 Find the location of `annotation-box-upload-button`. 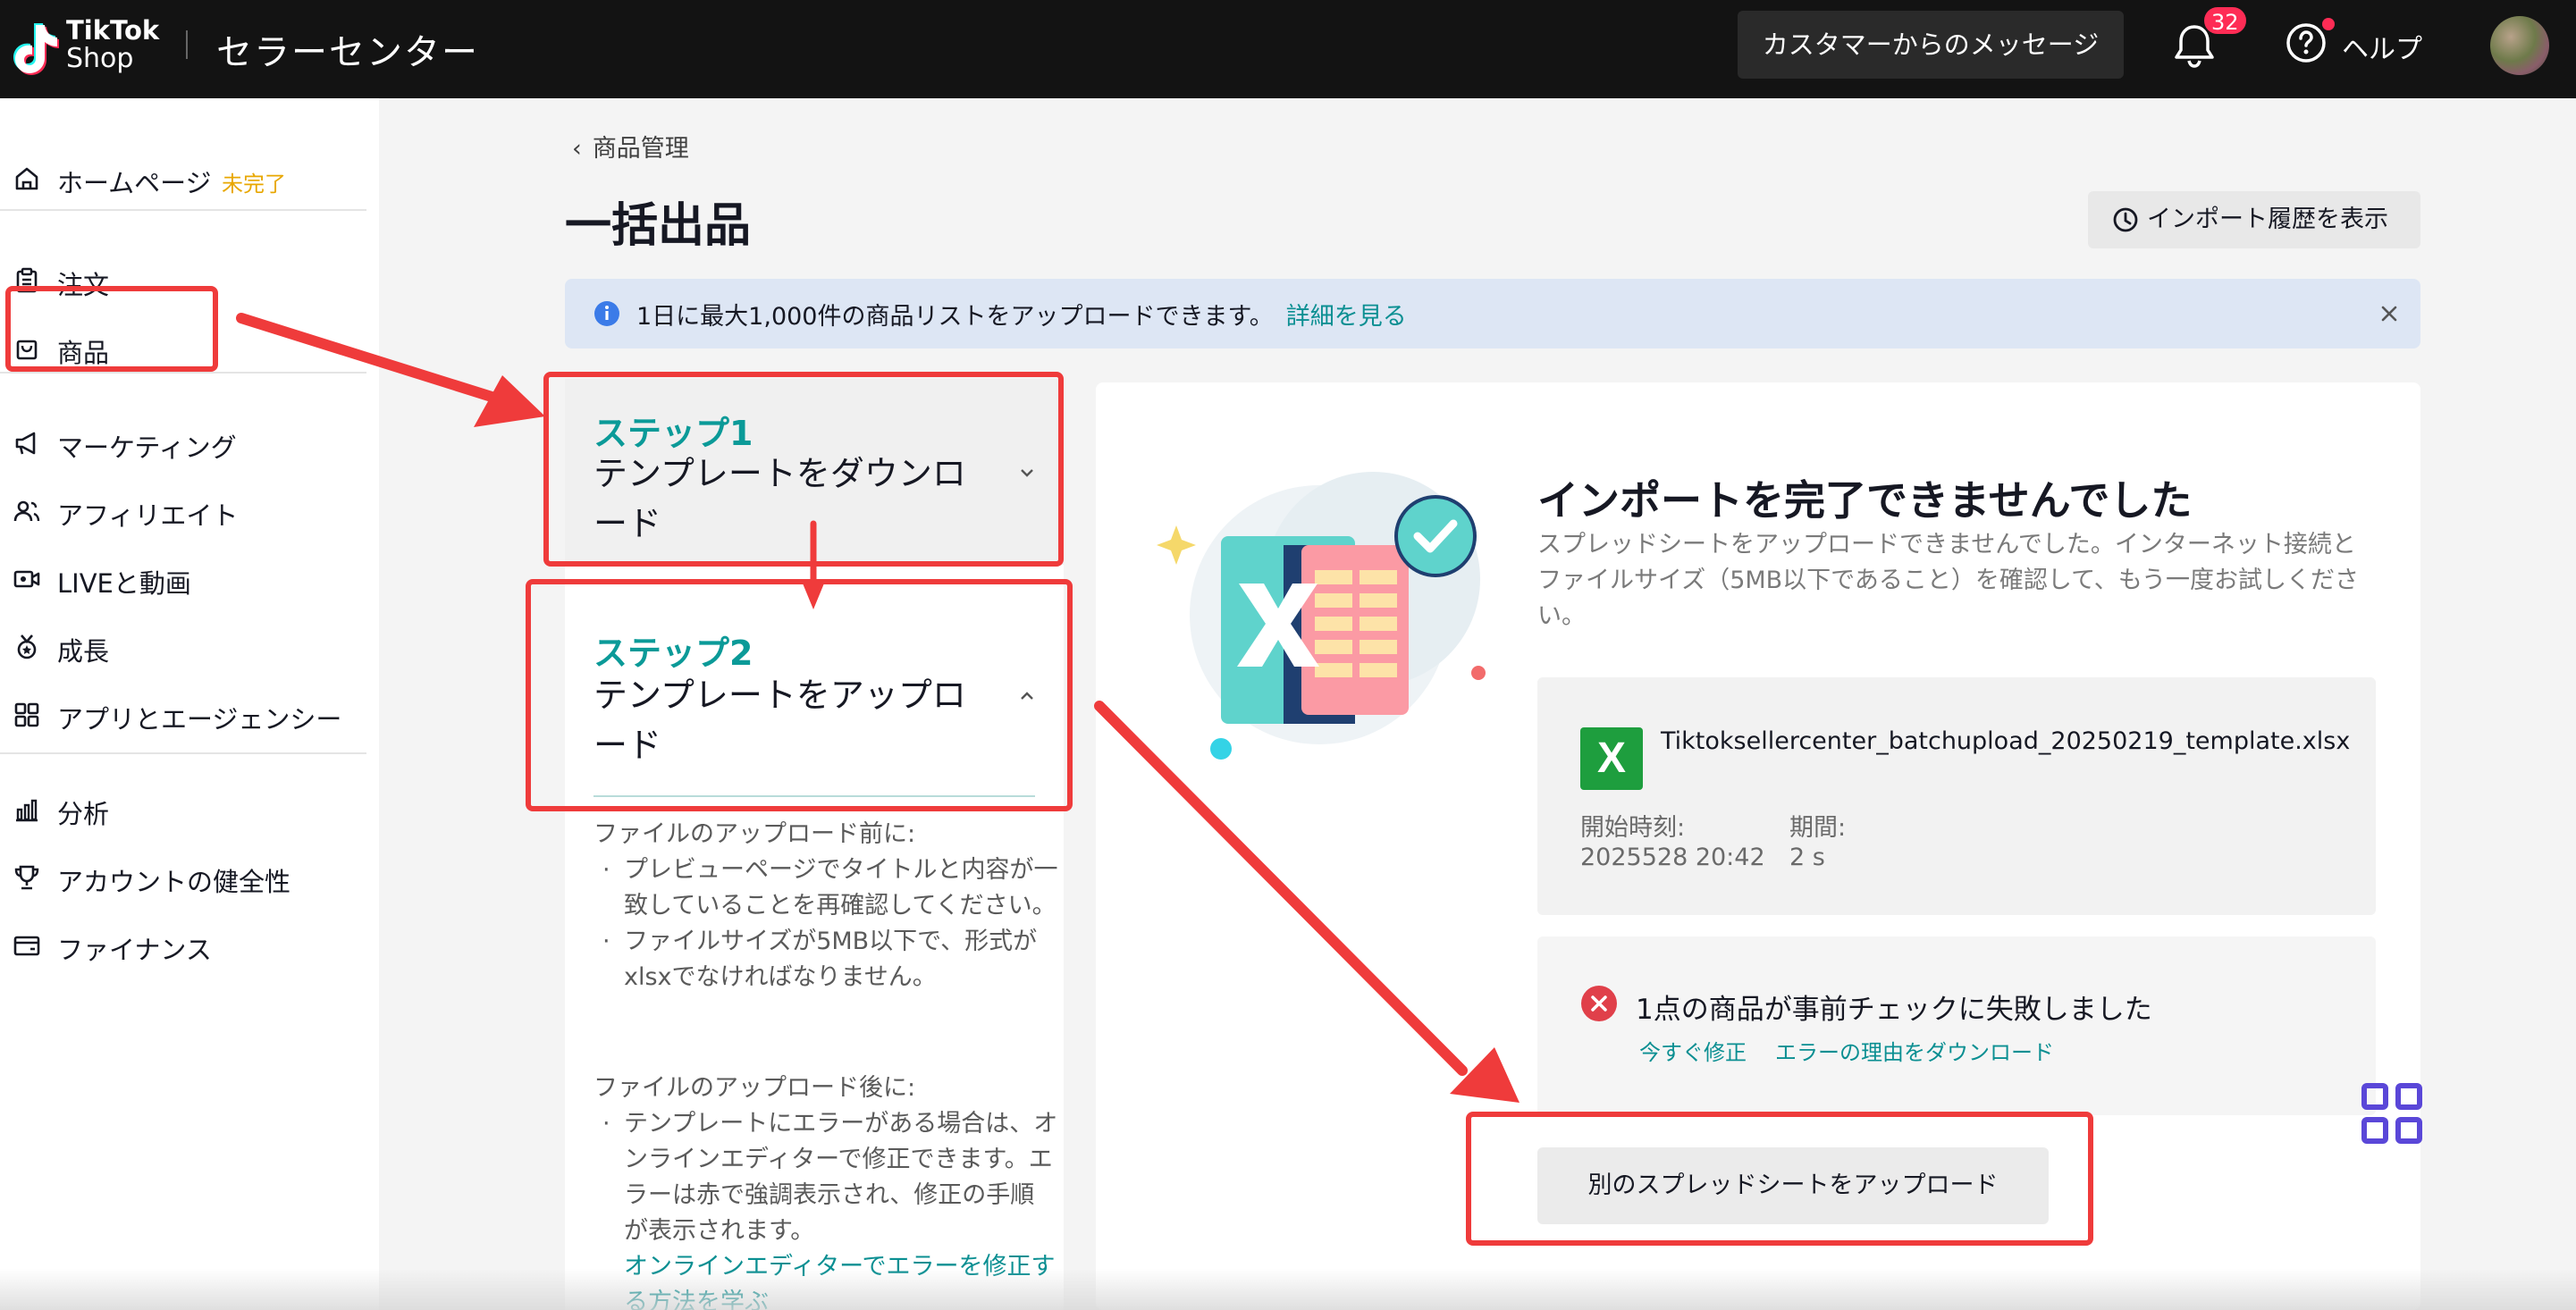

annotation-box-upload-button is located at coordinates (1780, 1179).